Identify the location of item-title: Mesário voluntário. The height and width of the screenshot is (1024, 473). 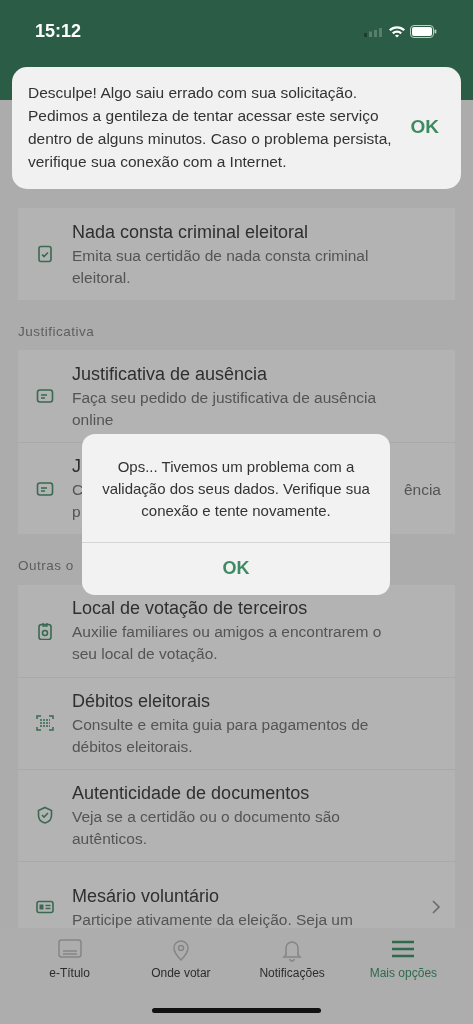
(146, 896).